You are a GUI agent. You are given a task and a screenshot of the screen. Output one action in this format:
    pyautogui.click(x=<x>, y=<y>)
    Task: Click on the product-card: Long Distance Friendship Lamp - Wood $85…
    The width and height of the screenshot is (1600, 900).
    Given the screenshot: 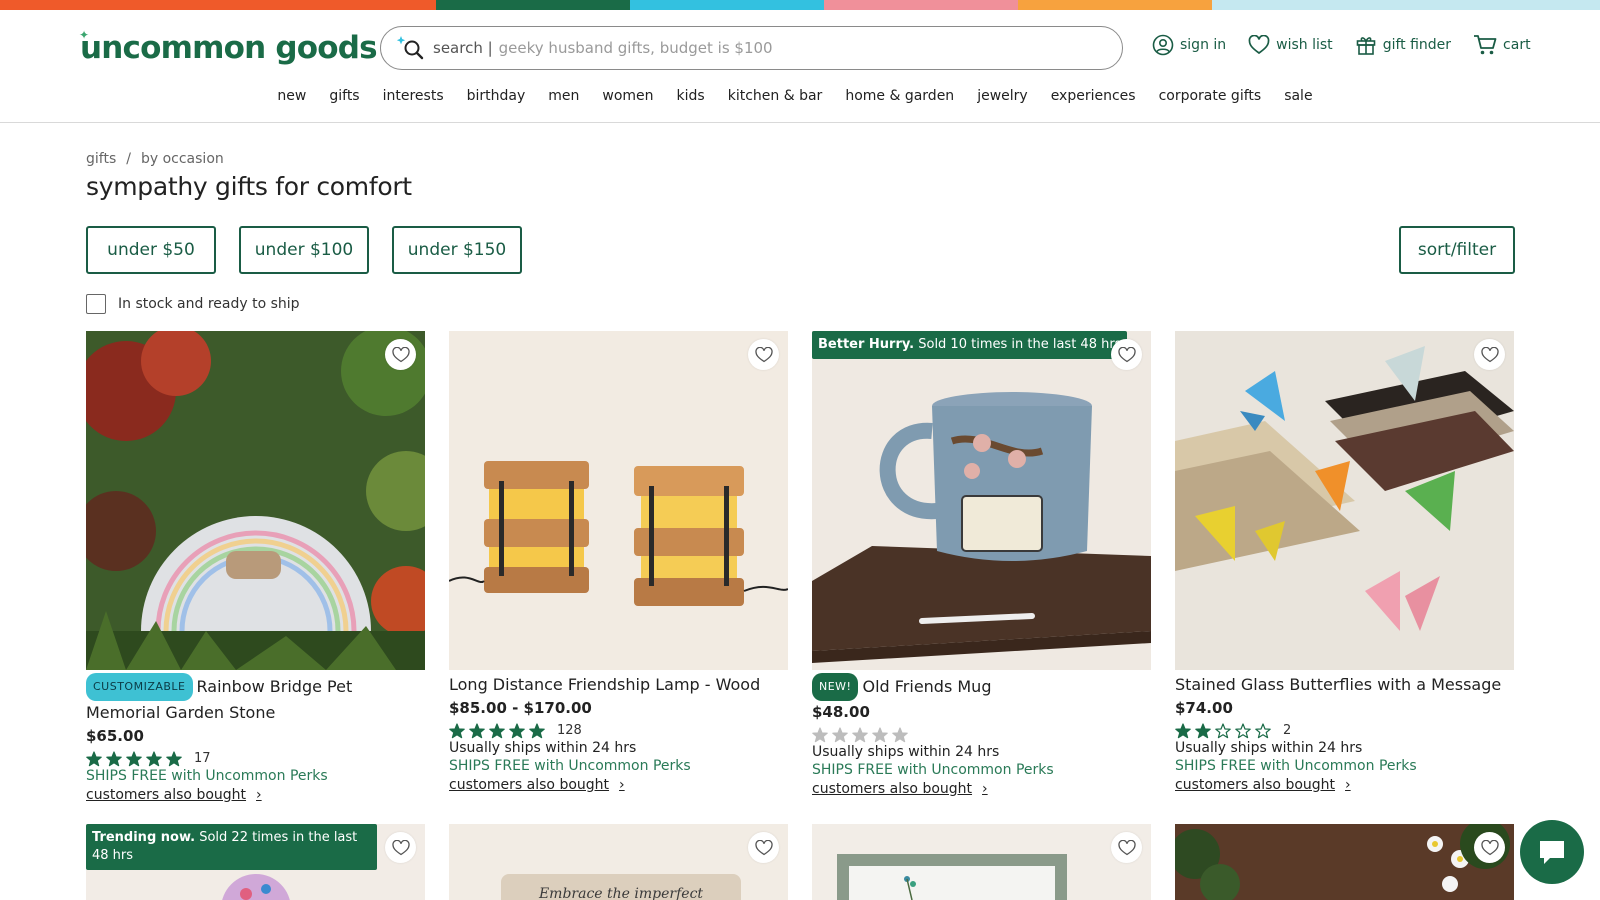 What is the action you would take?
    pyautogui.click(x=618, y=563)
    